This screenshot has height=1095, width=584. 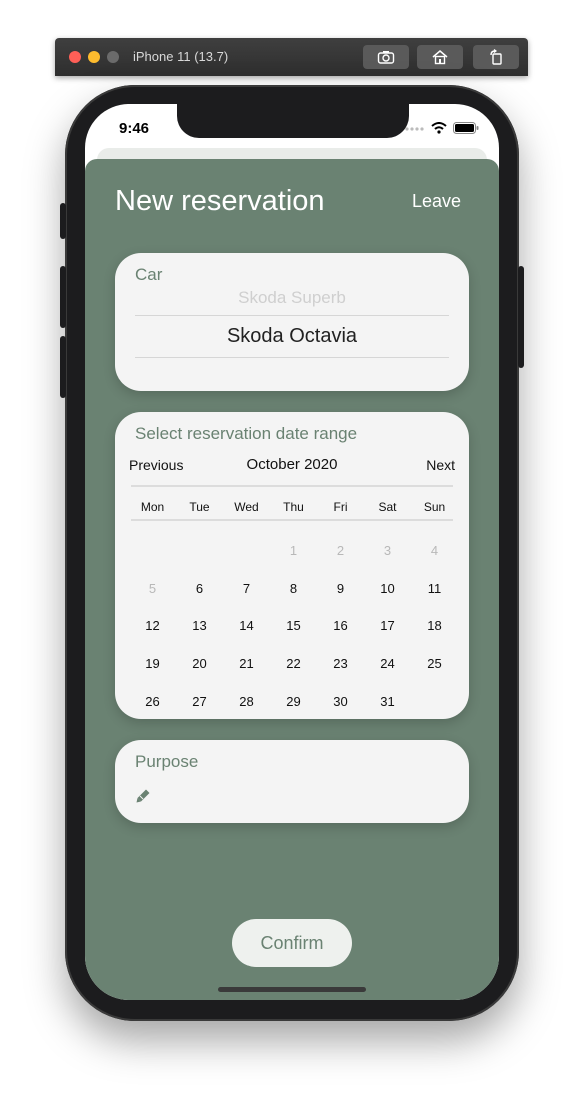 I want to click on calendar-day: 10, so click(x=387, y=588).